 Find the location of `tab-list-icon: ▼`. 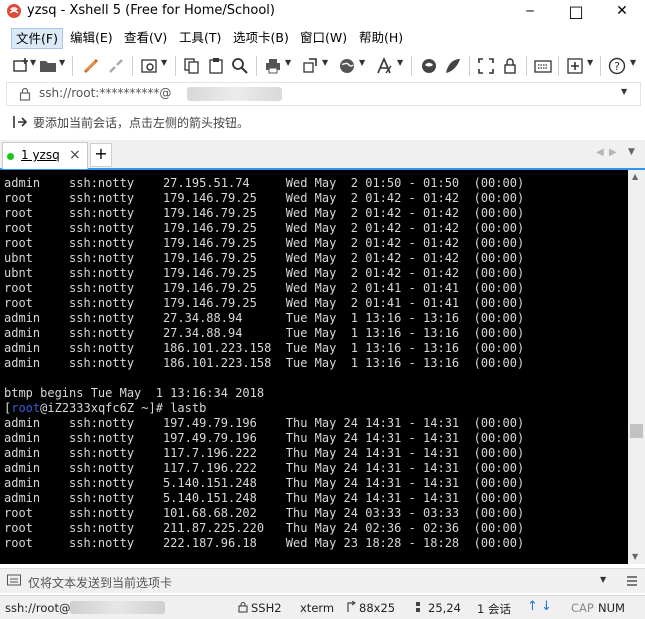

tab-list-icon: ▼ is located at coordinates (631, 152).